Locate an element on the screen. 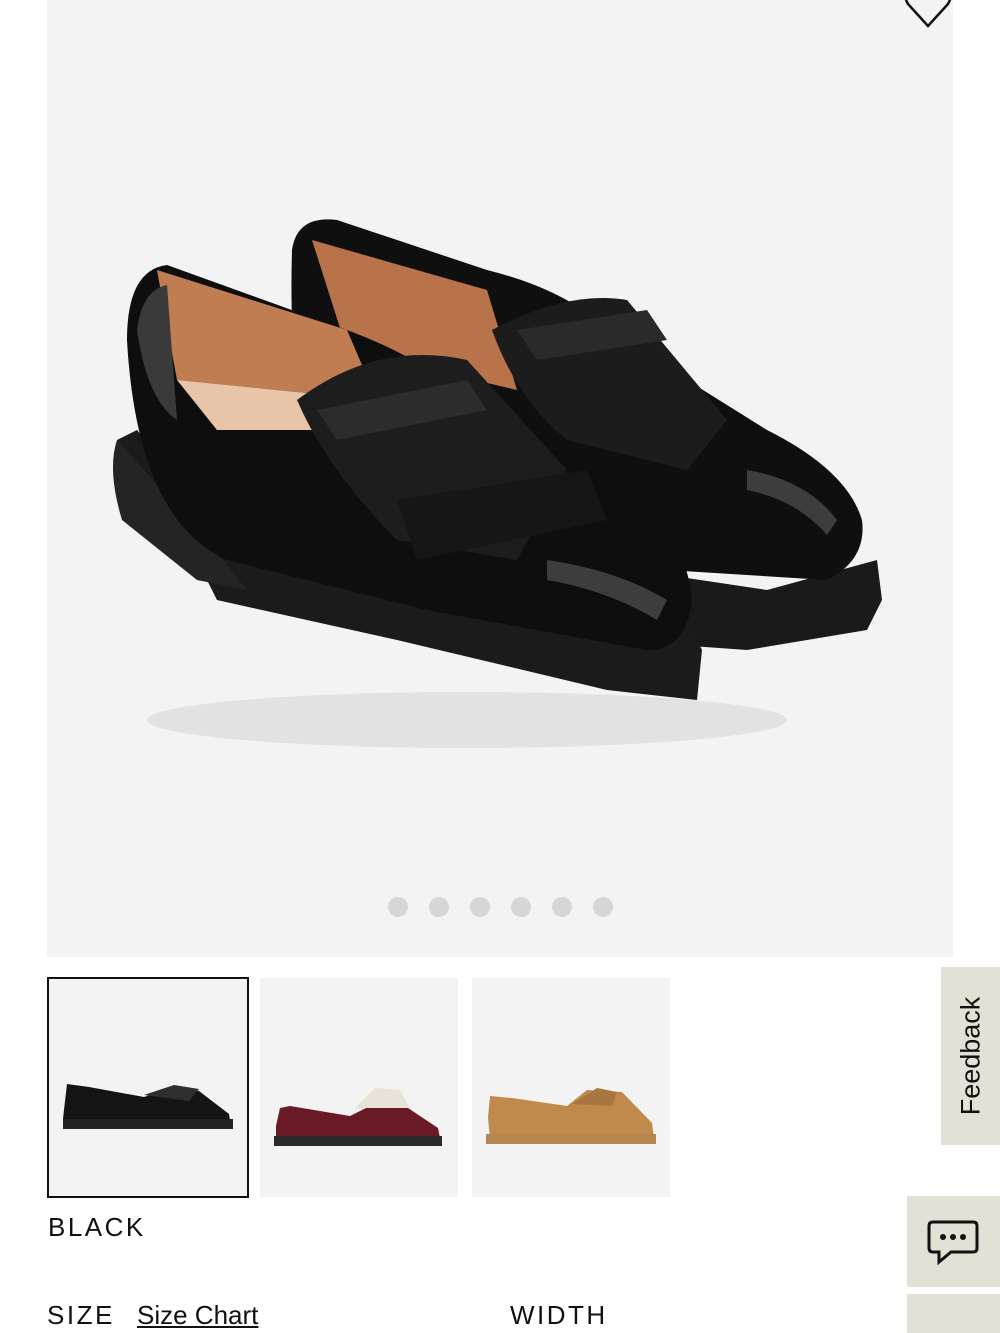 Image resolution: width=1000 pixels, height=1333 pixels. chat-button is located at coordinates (953, 1241).